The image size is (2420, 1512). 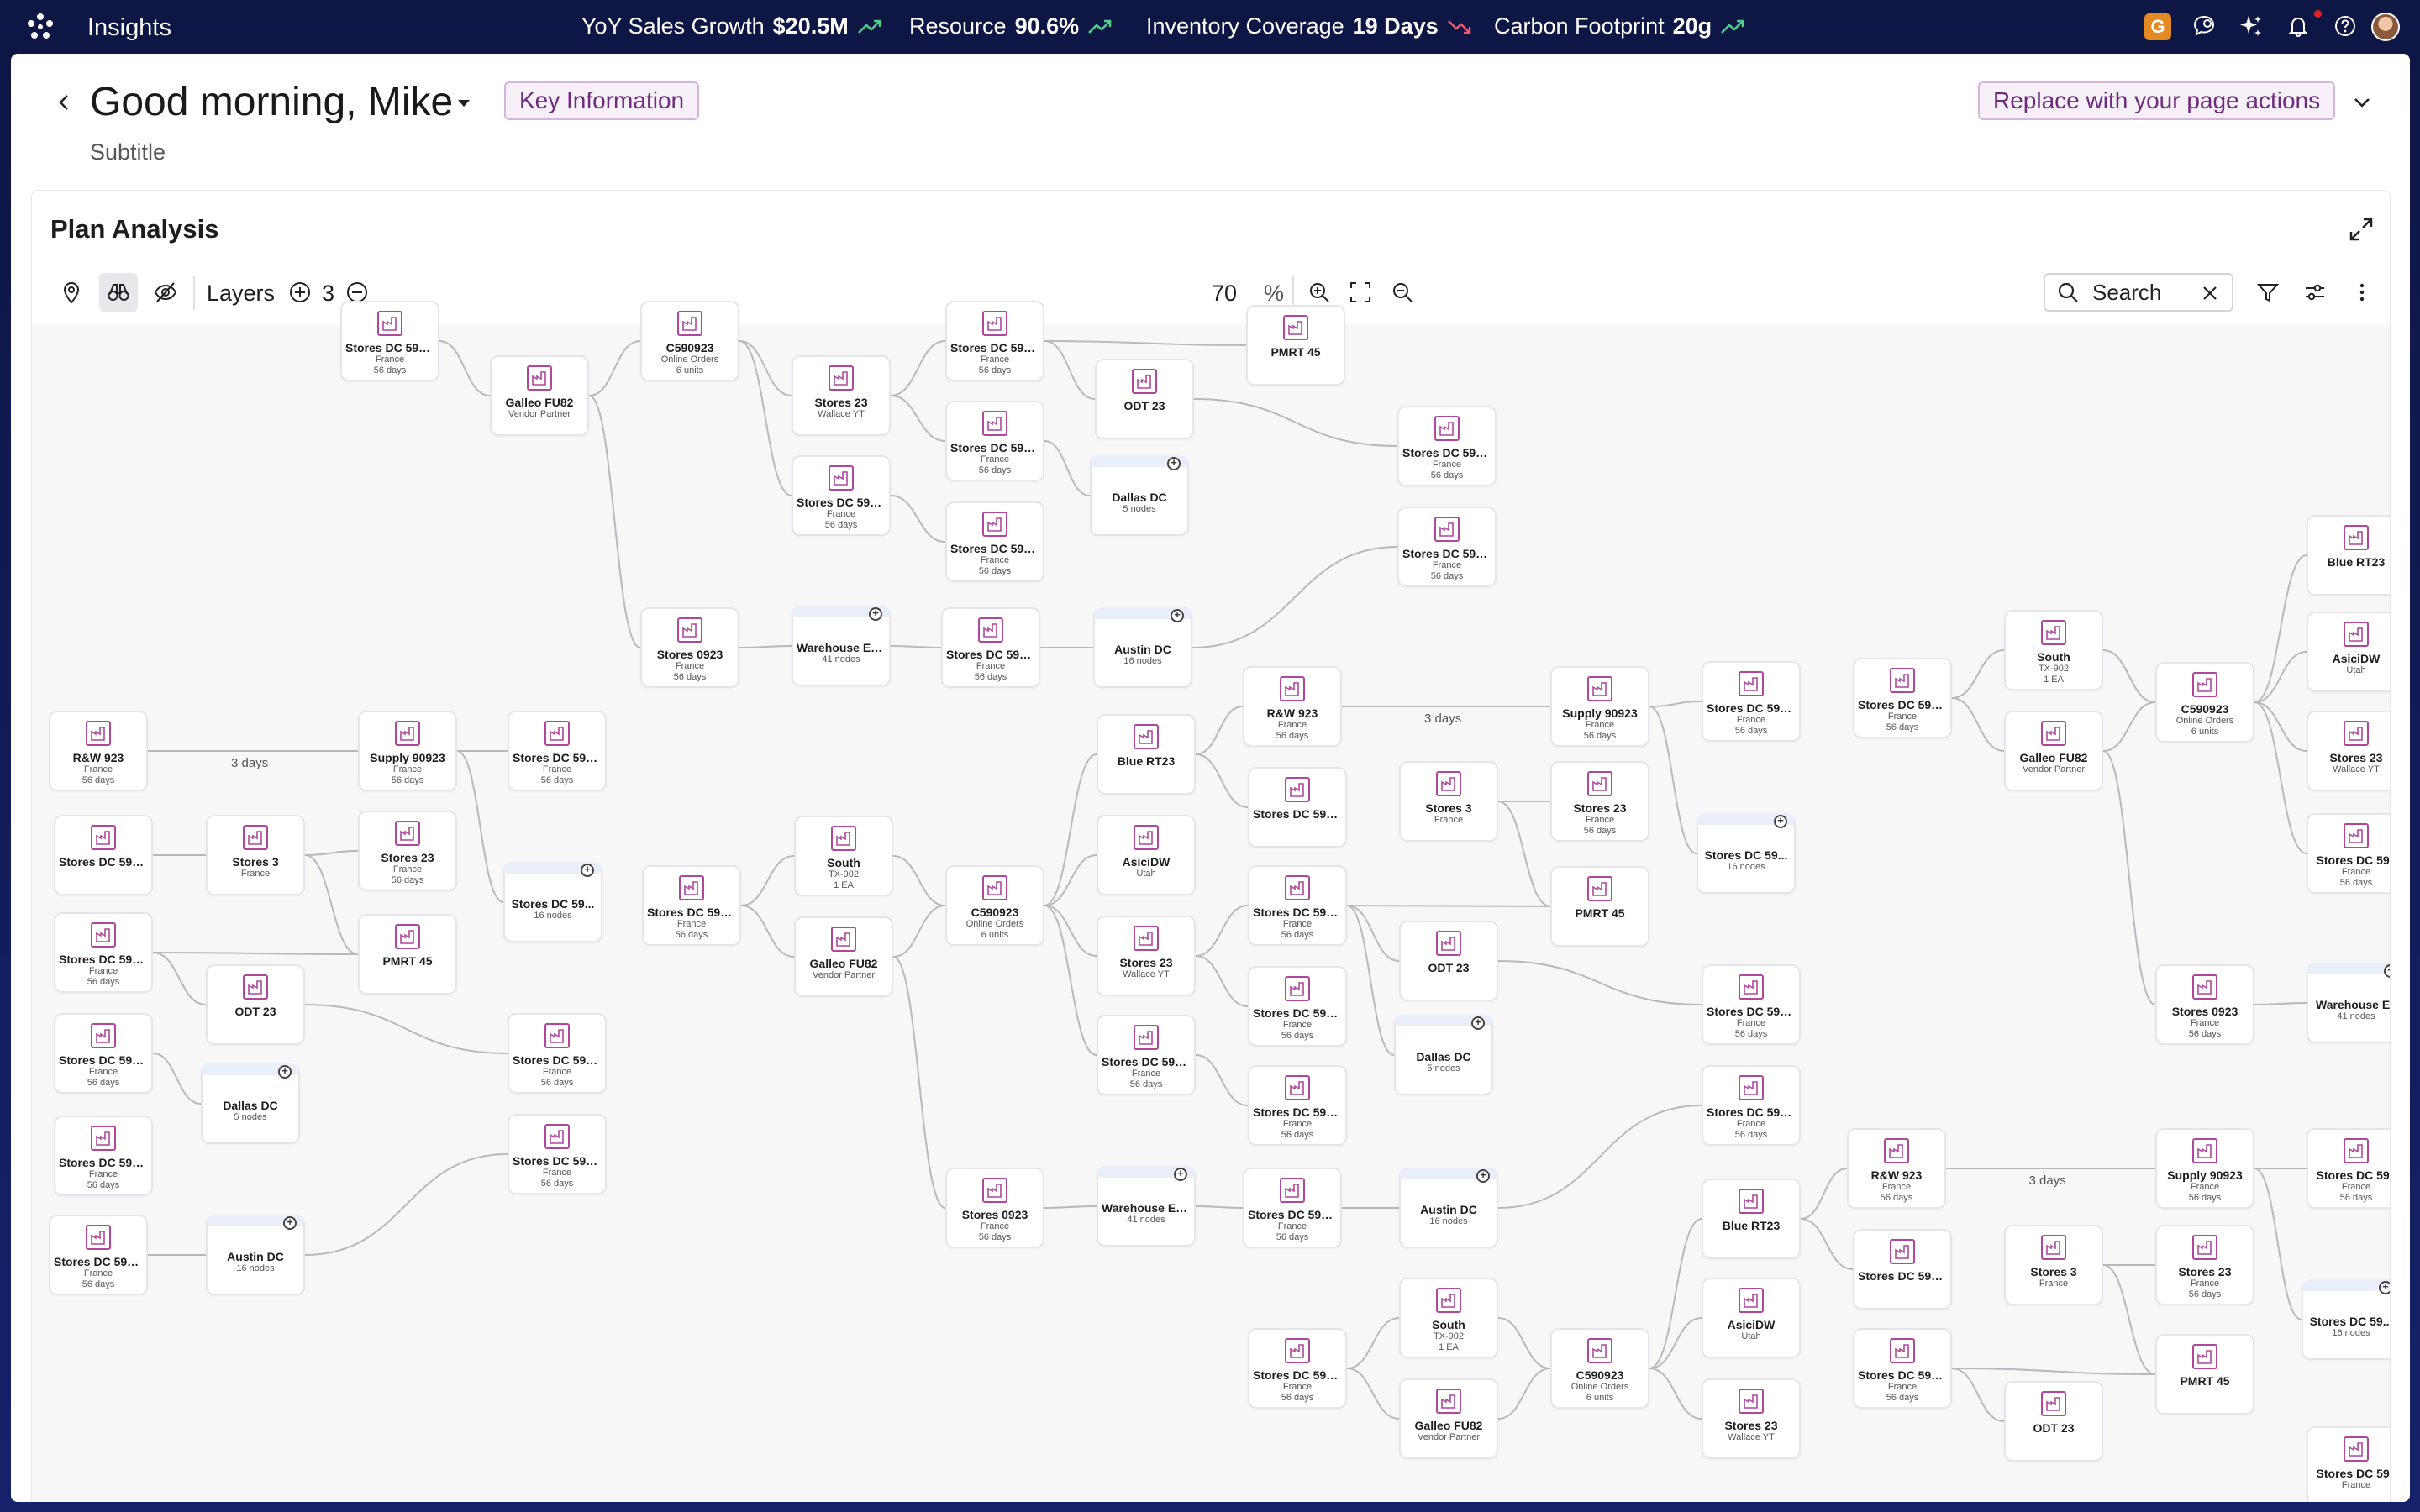 I want to click on user-avatar, so click(x=2386, y=27).